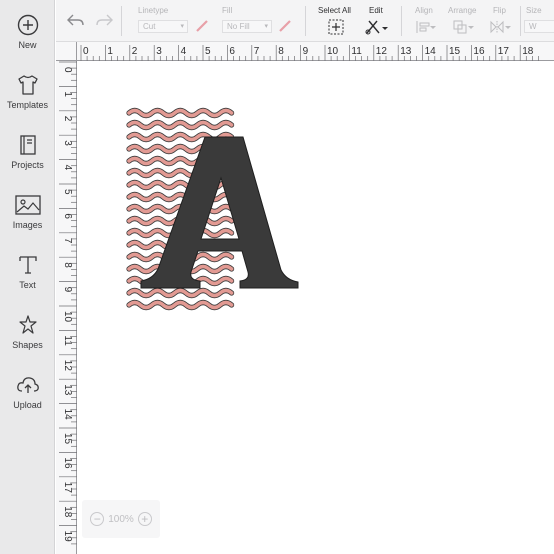  What do you see at coordinates (309, 53) in the screenshot?
I see `horizontal-ruler-ticks: 0 1 2 3 4 5 6 7 8 9 10 11 12 13 14 15 16 17 18` at bounding box center [309, 53].